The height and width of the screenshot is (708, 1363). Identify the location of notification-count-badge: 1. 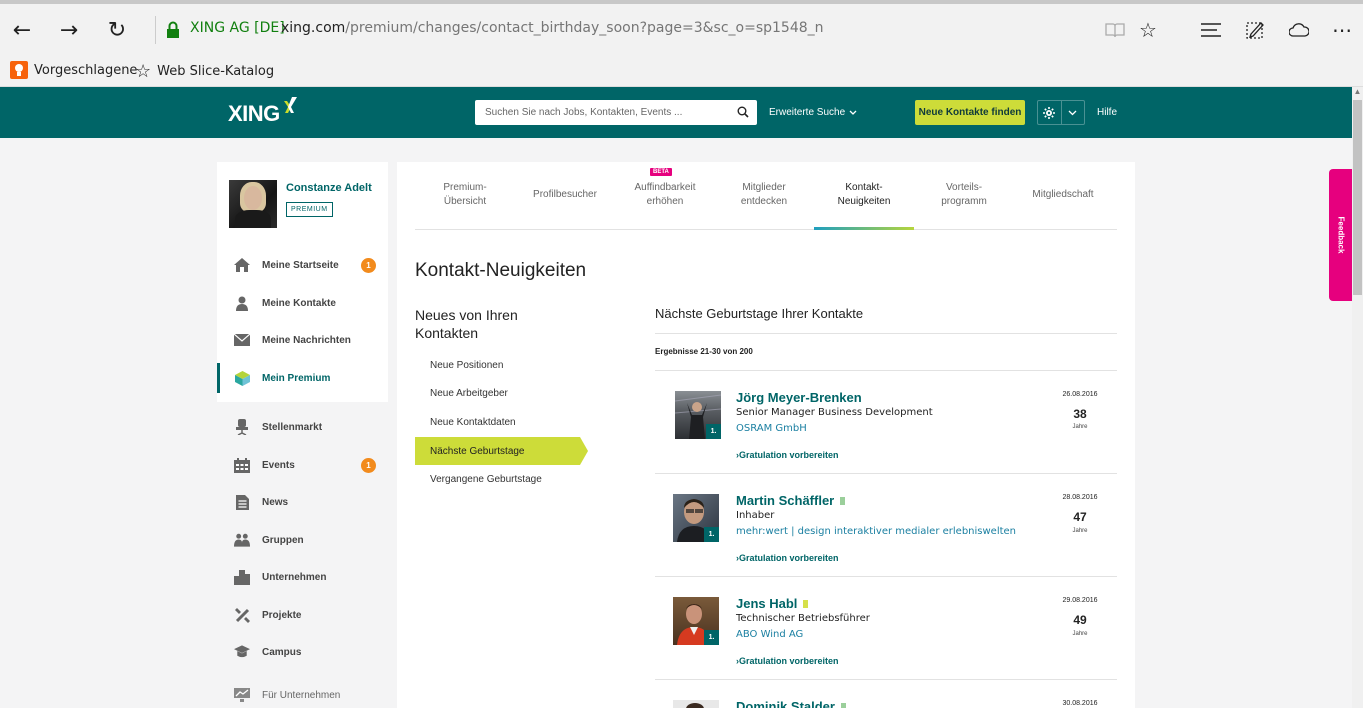
(368, 265).